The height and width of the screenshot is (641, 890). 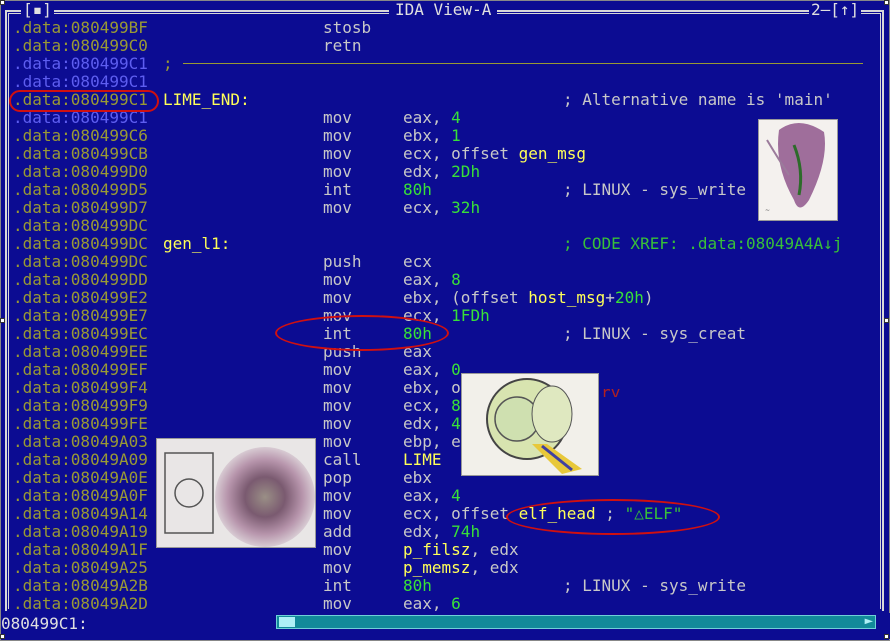 I want to click on line-operand: edx, 74h, so click(x=441, y=532).